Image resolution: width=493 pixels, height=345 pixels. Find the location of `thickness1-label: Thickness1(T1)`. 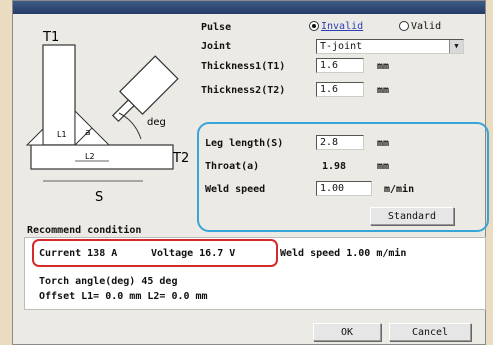

thickness1-label: Thickness1(T1) is located at coordinates (243, 66).